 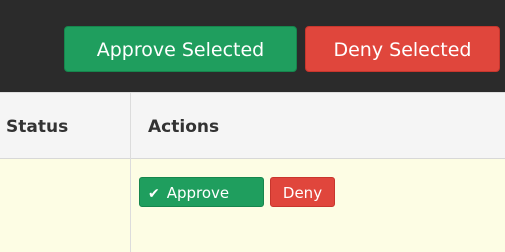 I want to click on approve-button: ✔ Approve, so click(x=201, y=192).